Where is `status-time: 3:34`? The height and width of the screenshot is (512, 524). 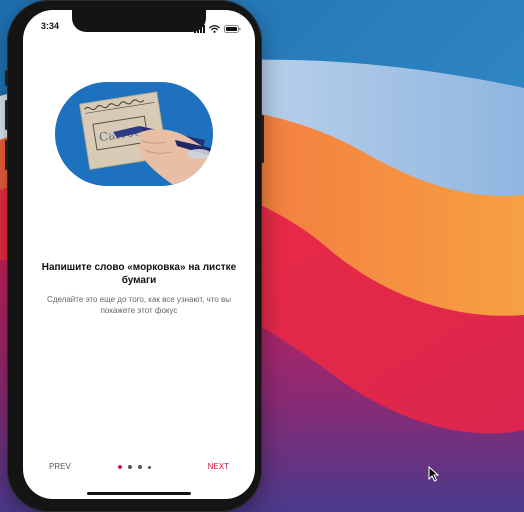
status-time: 3:34 is located at coordinates (50, 26).